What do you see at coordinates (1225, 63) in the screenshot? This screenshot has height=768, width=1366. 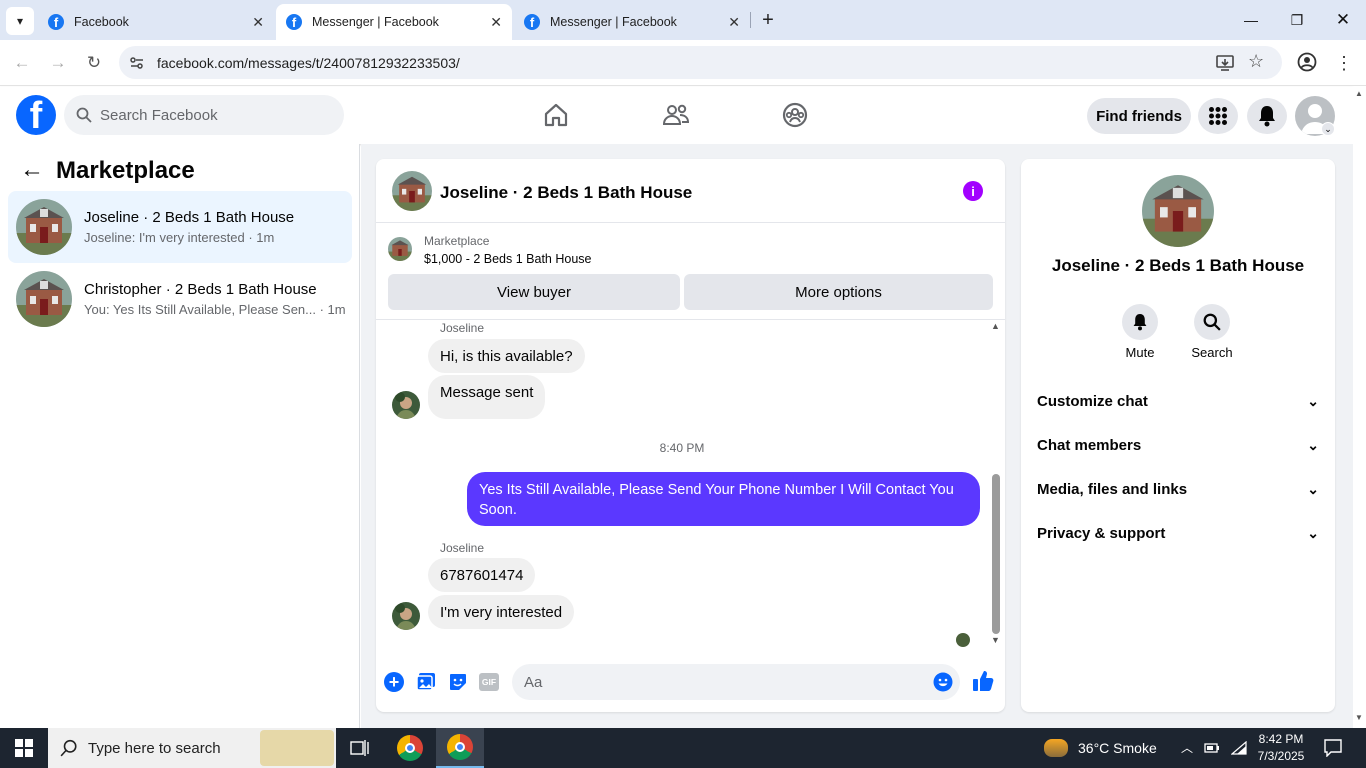 I see `install-app-icon` at bounding box center [1225, 63].